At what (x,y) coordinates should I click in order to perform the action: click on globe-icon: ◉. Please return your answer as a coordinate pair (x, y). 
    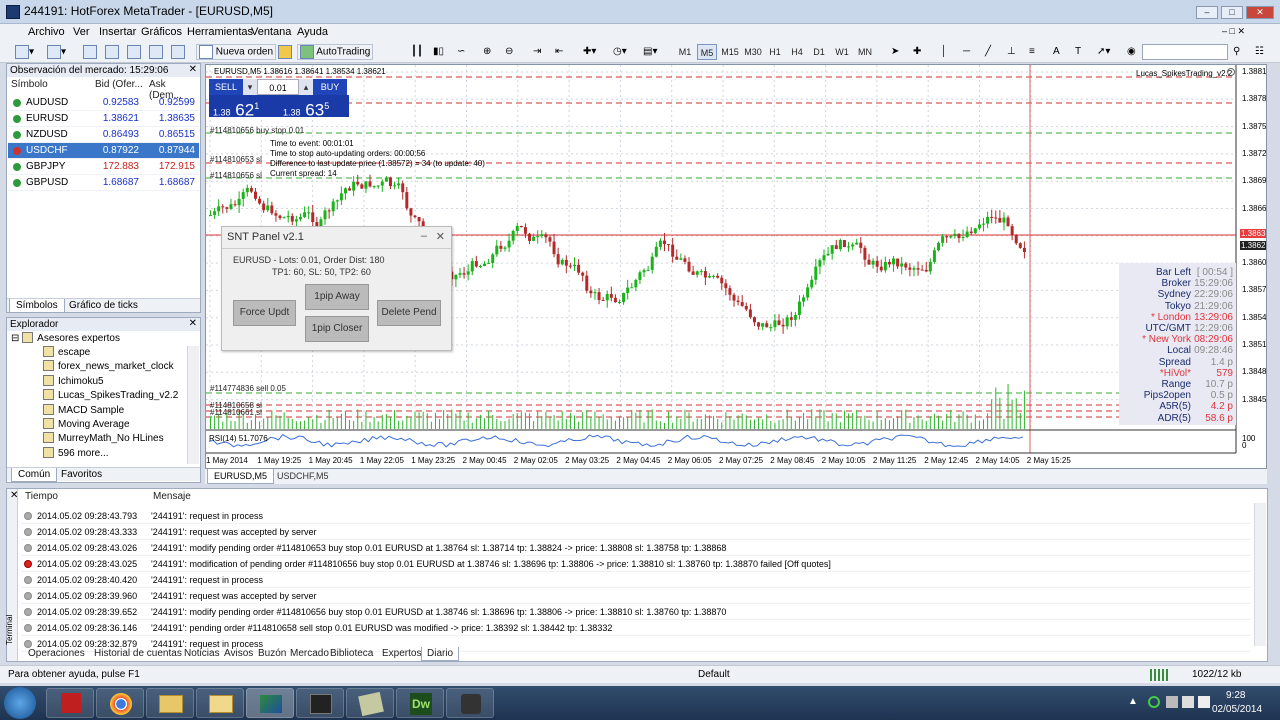
    Looking at the image, I should click on (1131, 52).